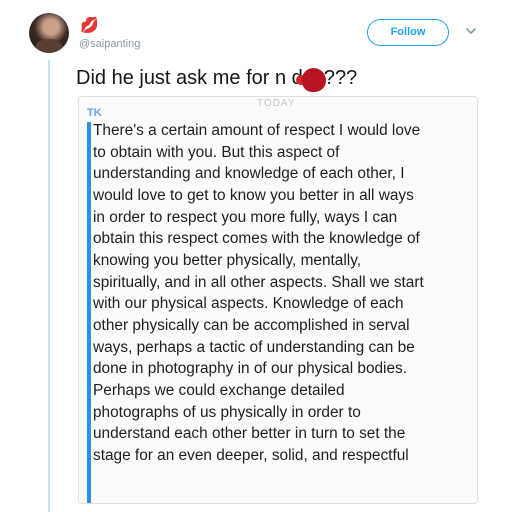 This screenshot has height=512, width=512. What do you see at coordinates (89, 25) in the screenshot?
I see `lips-emoji: 💋` at bounding box center [89, 25].